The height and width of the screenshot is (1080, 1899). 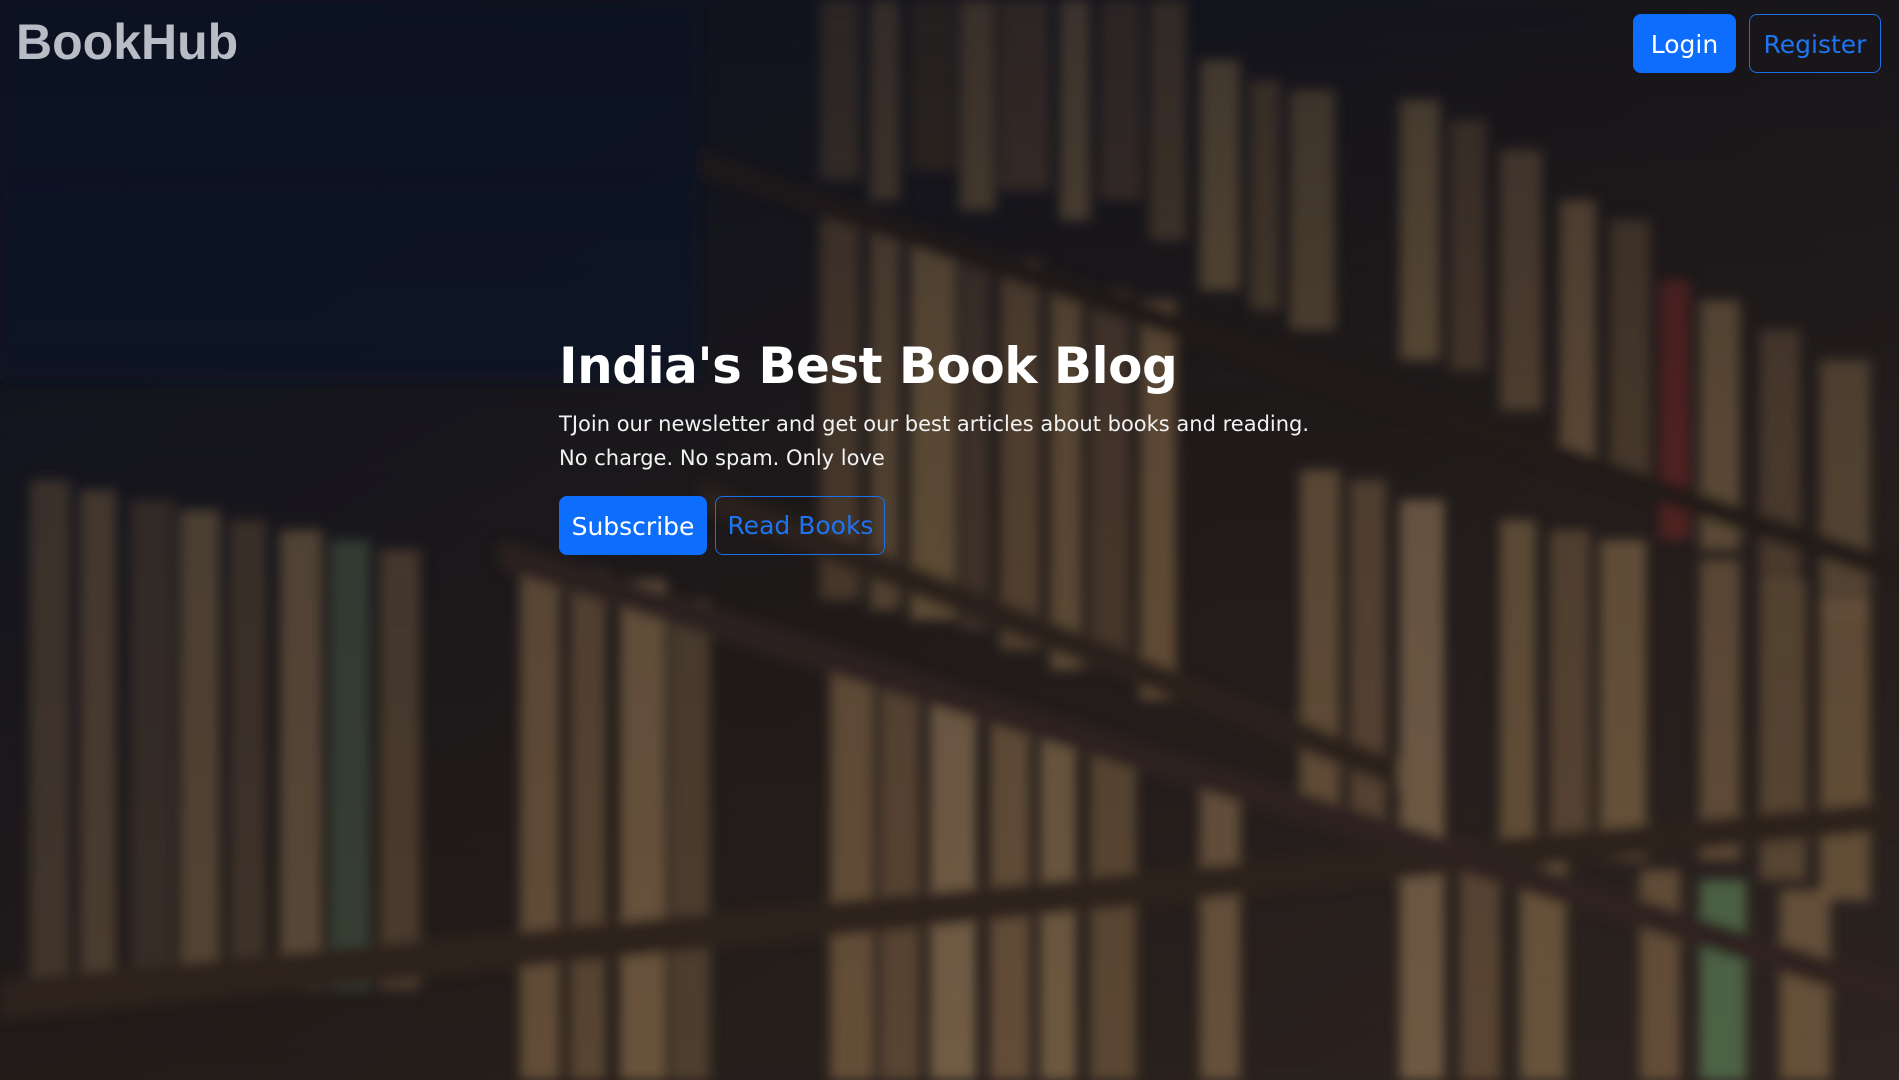 What do you see at coordinates (1815, 43) in the screenshot?
I see `register-button: Register` at bounding box center [1815, 43].